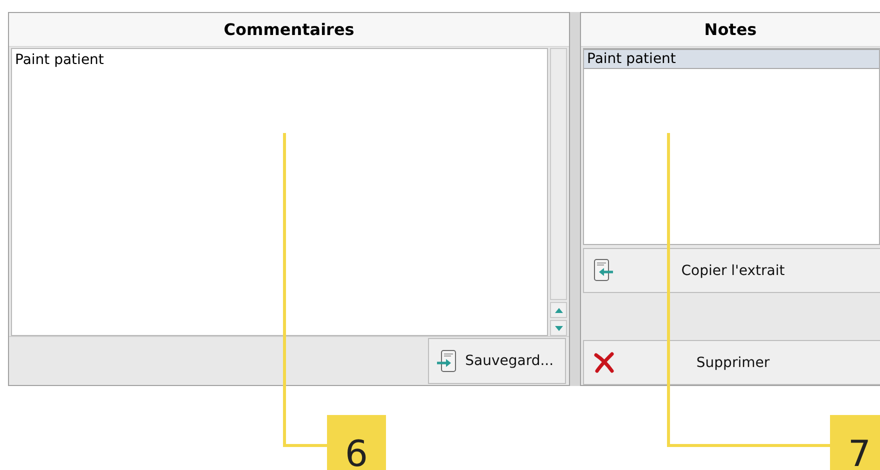  I want to click on list-item: Paint patient, so click(731, 59).